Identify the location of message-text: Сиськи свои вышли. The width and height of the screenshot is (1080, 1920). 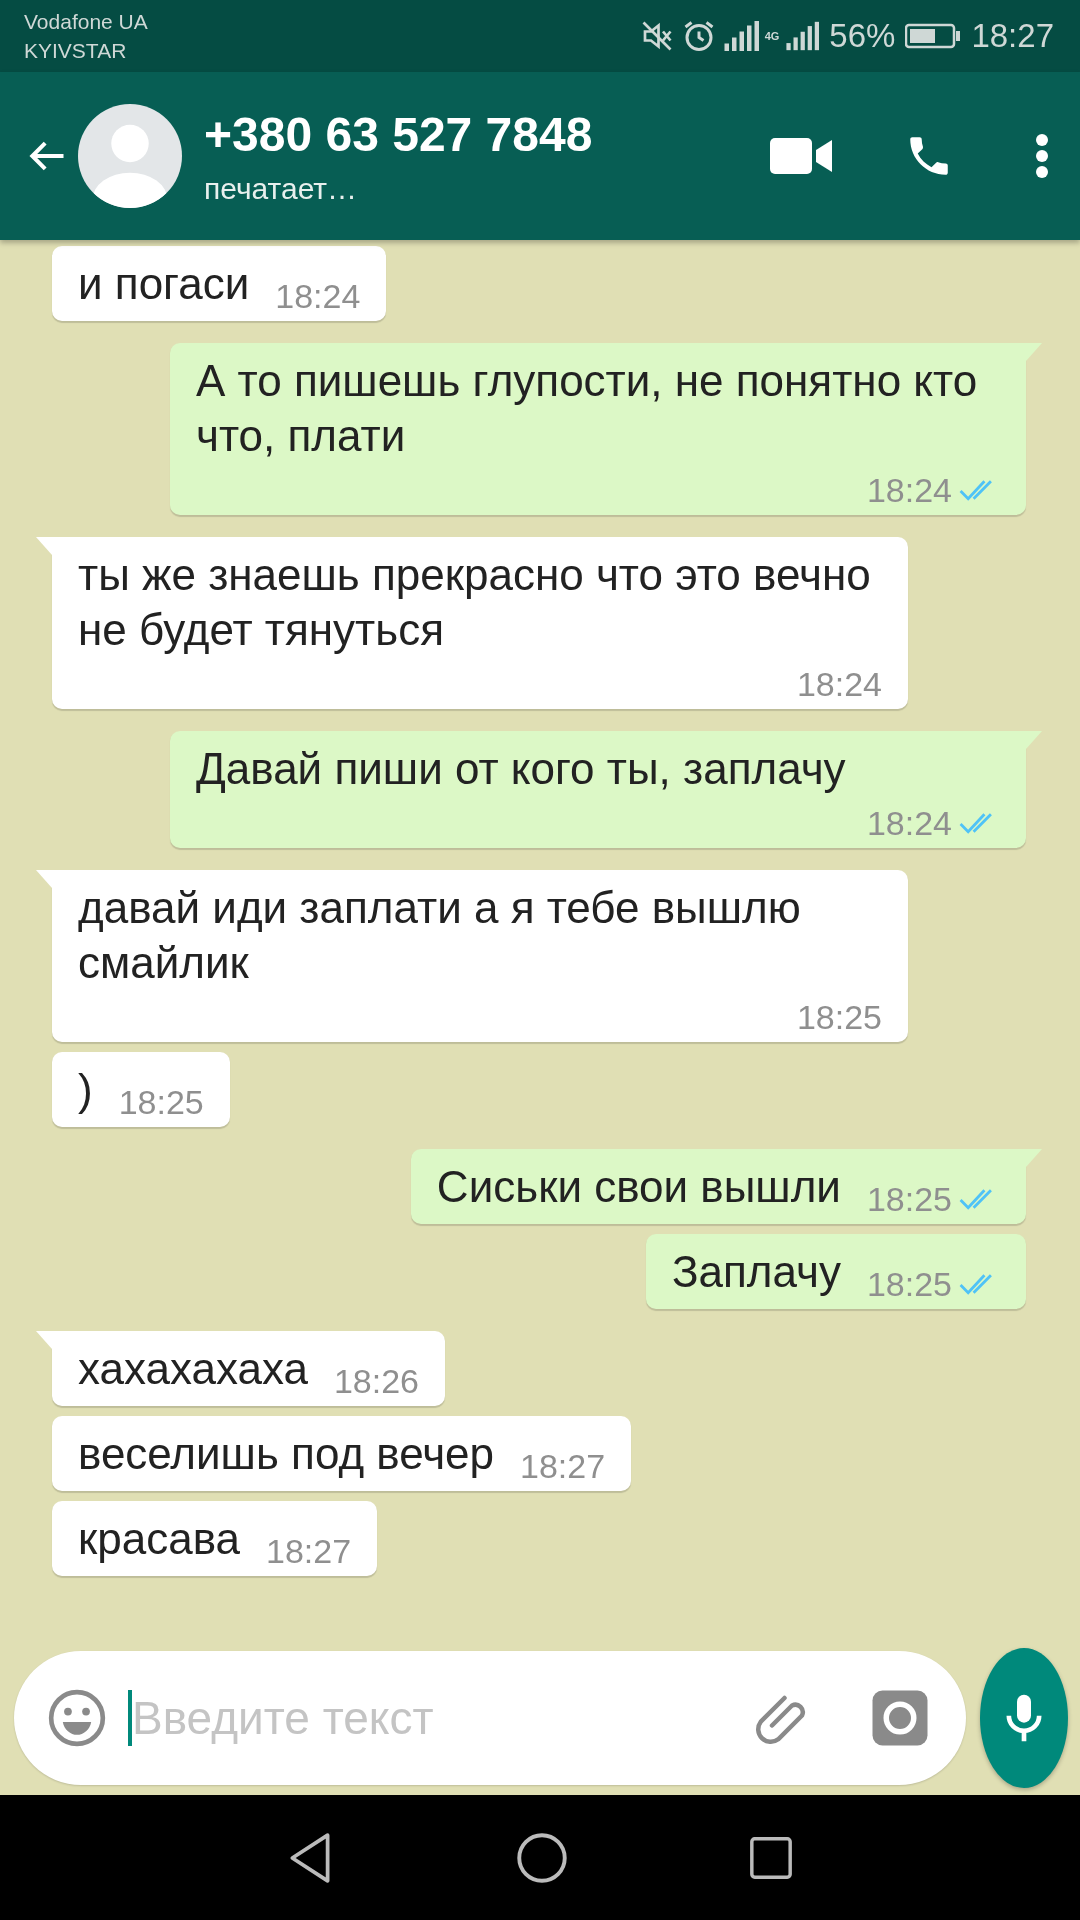
(638, 1187).